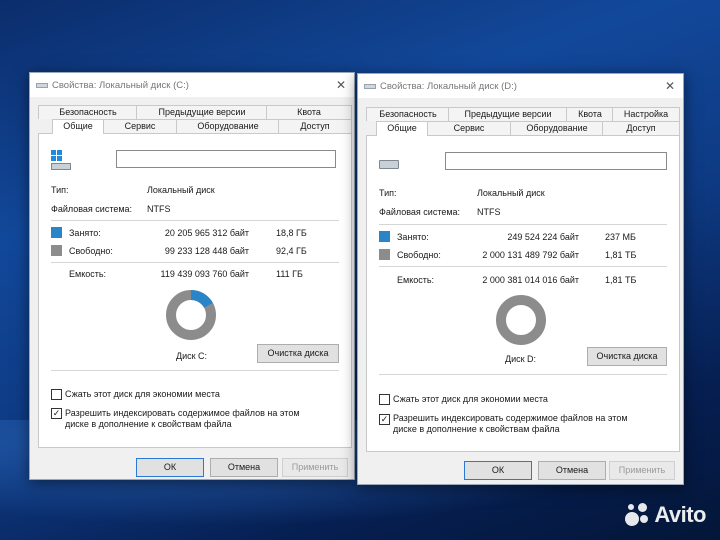 The width and height of the screenshot is (720, 540). Describe the element at coordinates (192, 85) in the screenshot. I see `title-bar: Свойства: Локальный диск (C:) ✕` at that location.